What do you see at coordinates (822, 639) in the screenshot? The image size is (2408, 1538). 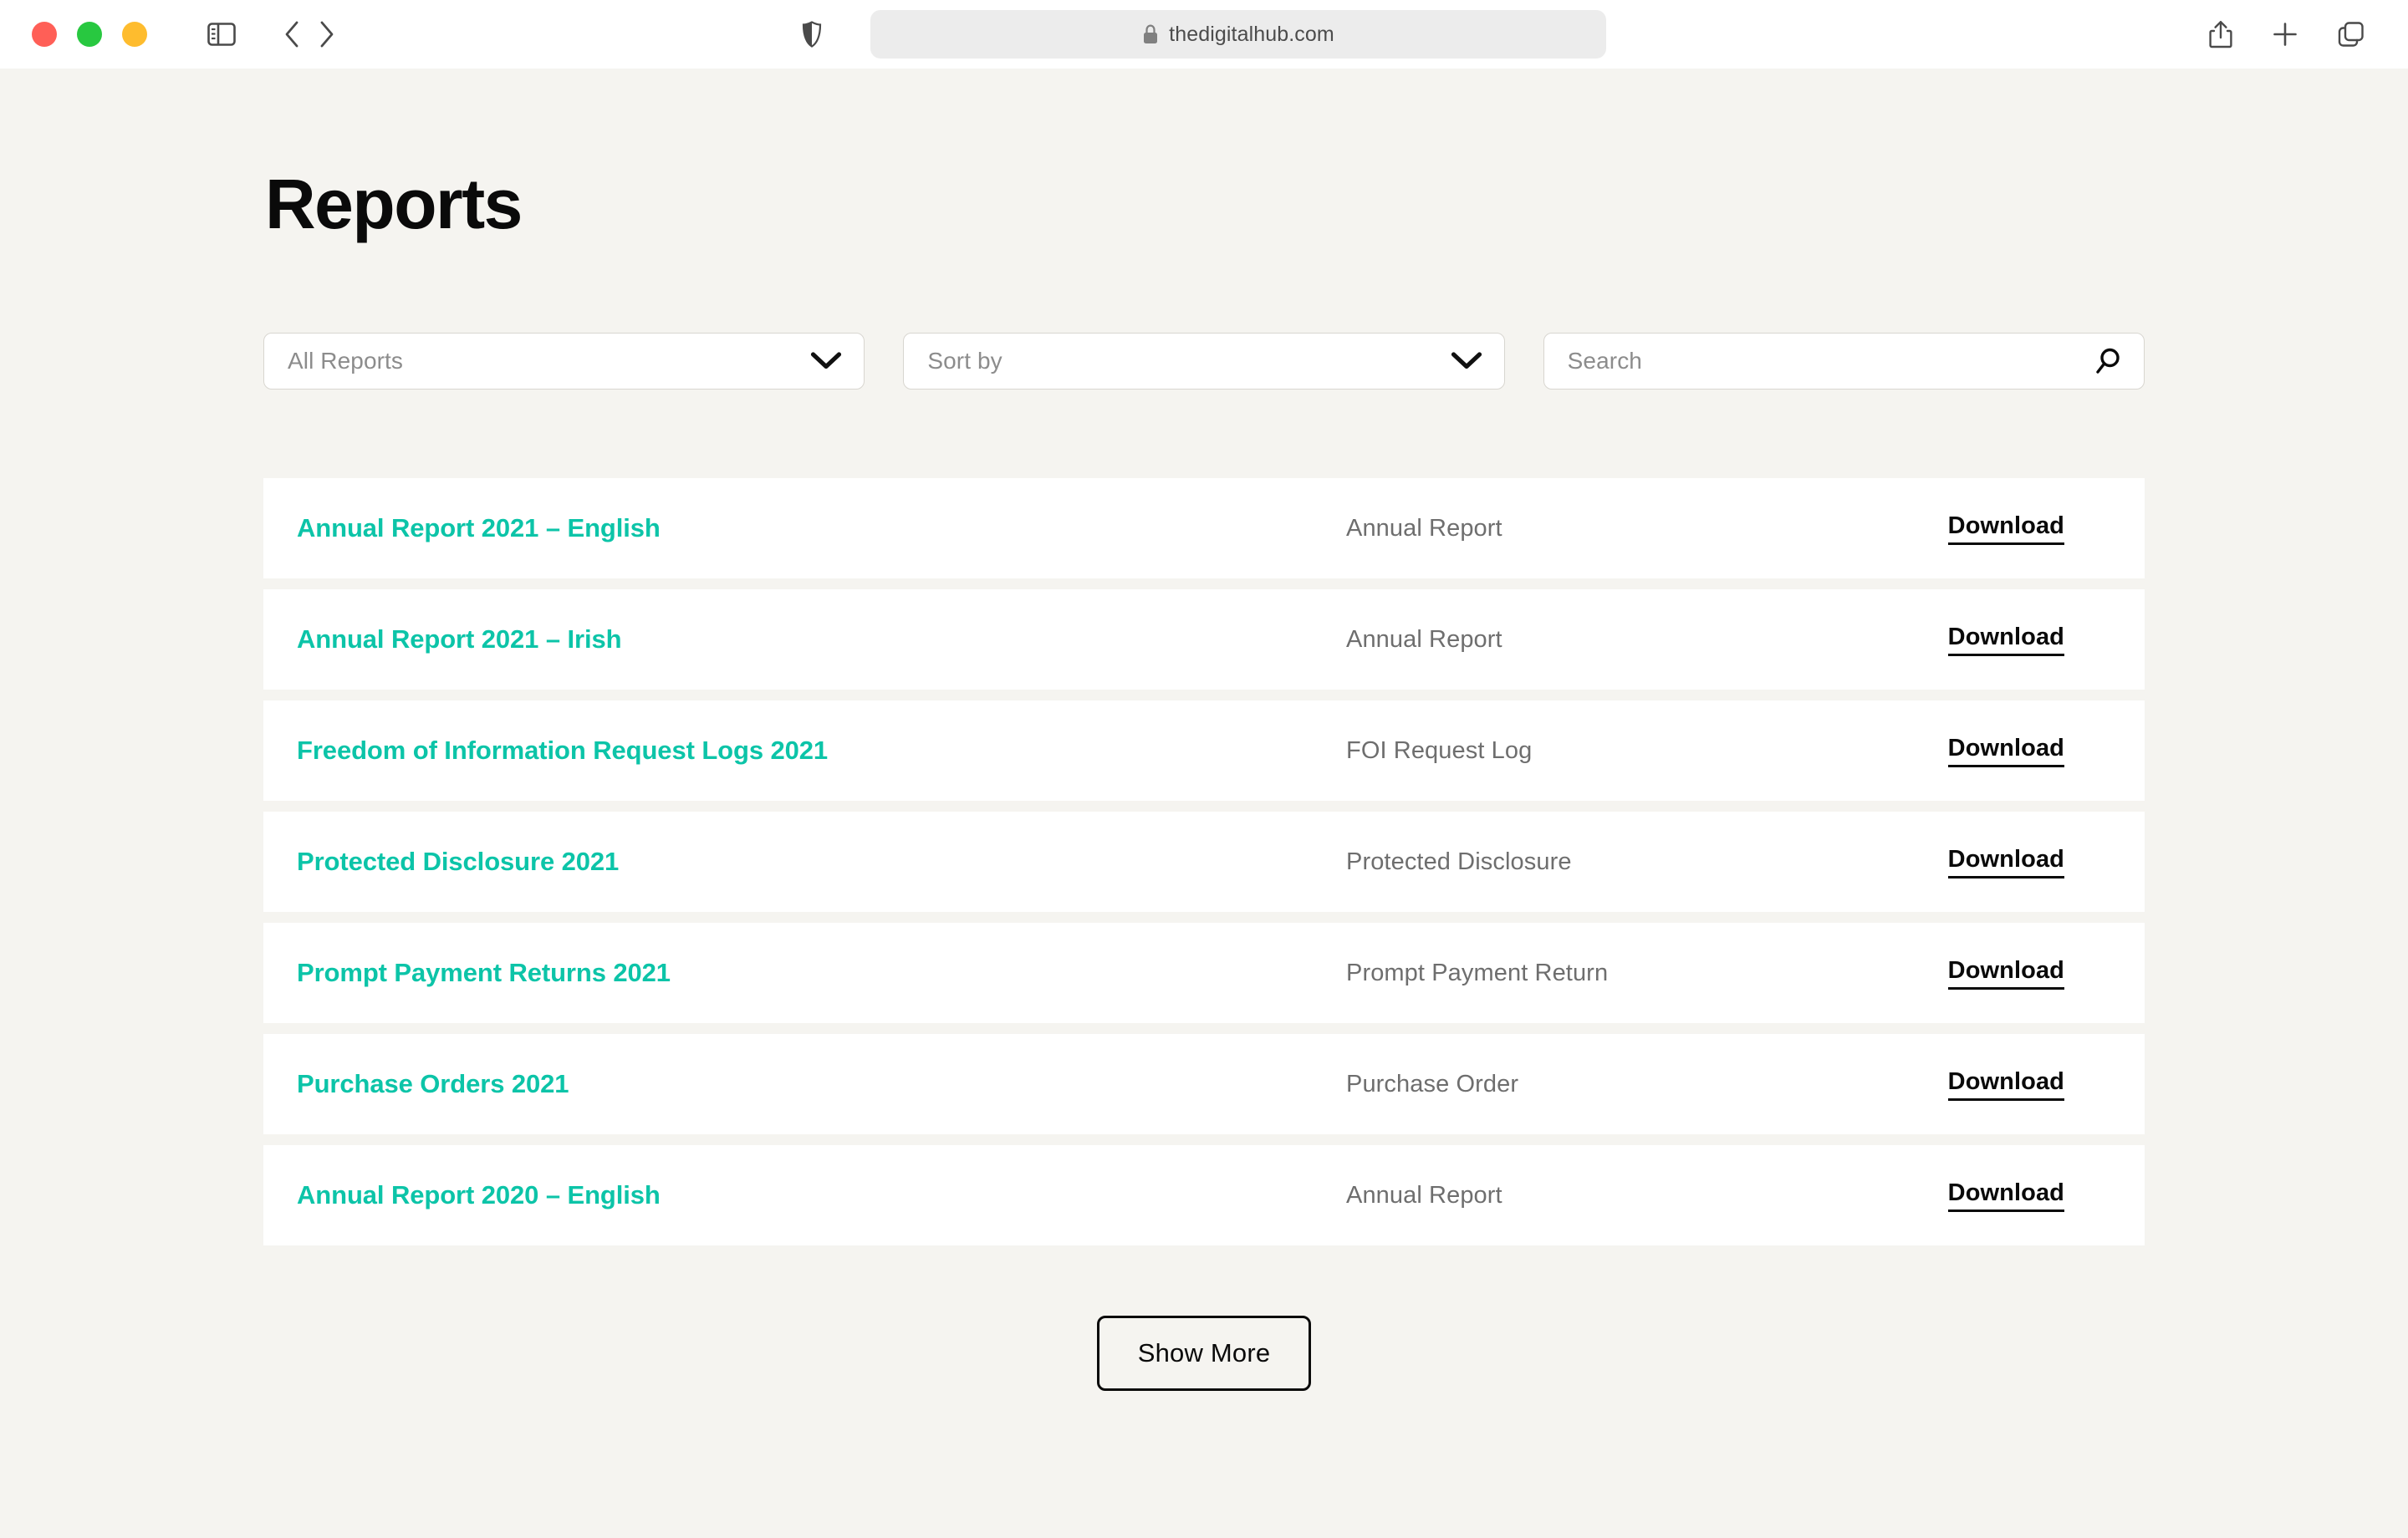 I see `report-title-link: Annual Report 2021 – Irish` at bounding box center [822, 639].